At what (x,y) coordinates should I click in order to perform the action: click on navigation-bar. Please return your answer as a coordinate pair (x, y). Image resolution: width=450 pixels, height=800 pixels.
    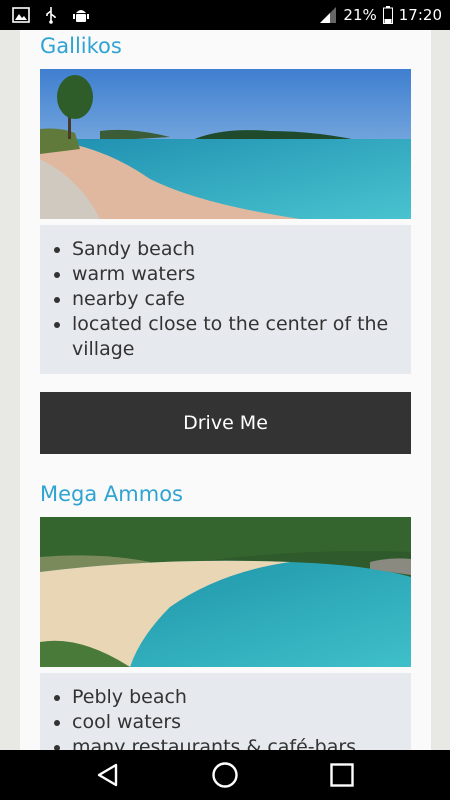
    Looking at the image, I should click on (225, 775).